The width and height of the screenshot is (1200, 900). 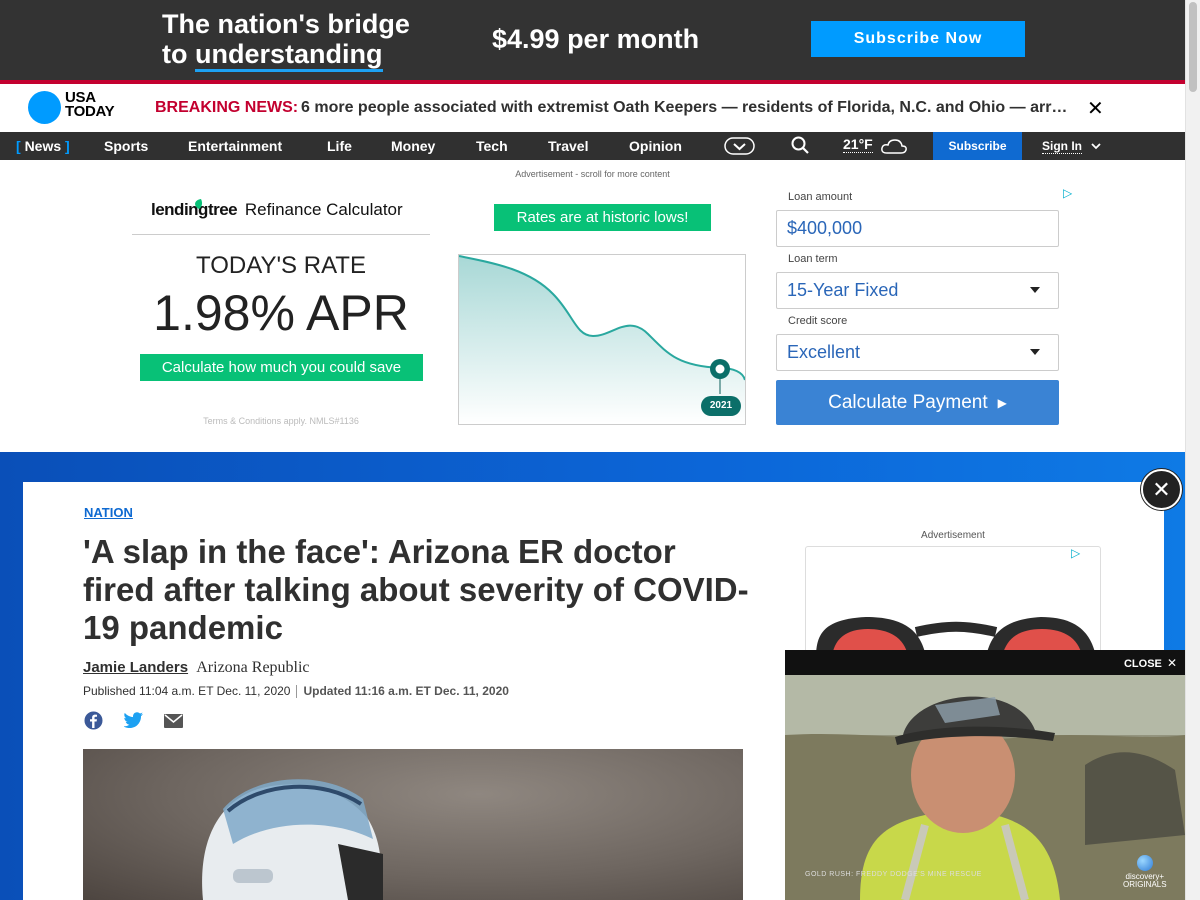 What do you see at coordinates (281, 313) in the screenshot?
I see `rate-value: 1.98% APR` at bounding box center [281, 313].